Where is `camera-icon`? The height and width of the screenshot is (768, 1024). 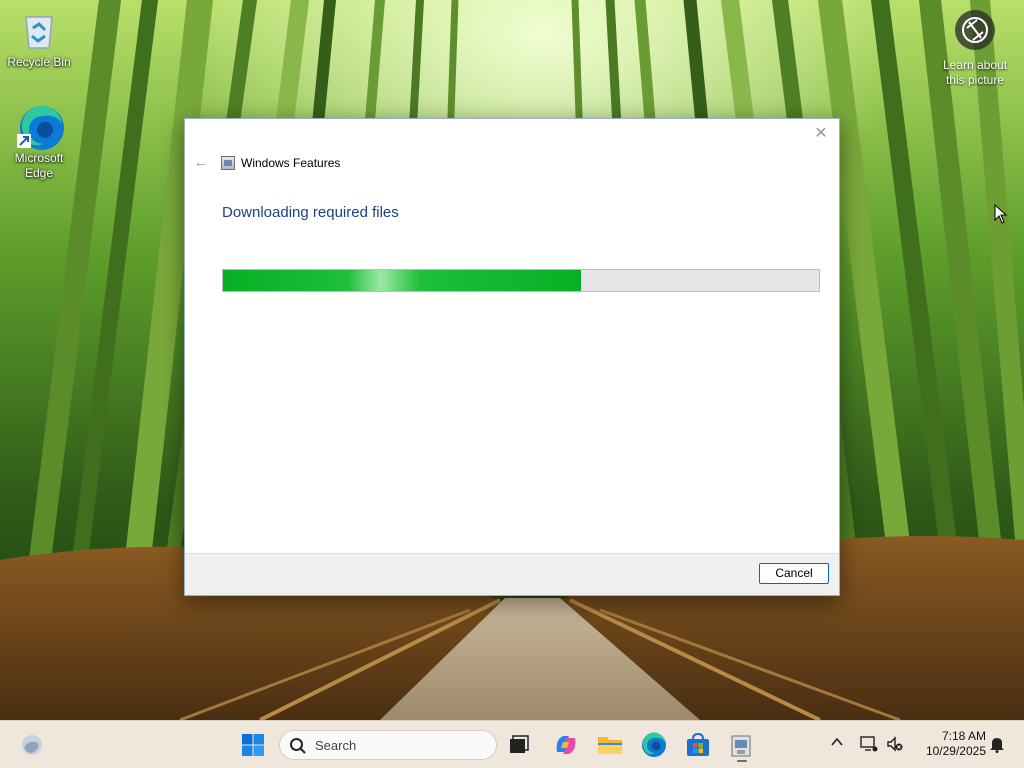 camera-icon is located at coordinates (975, 30).